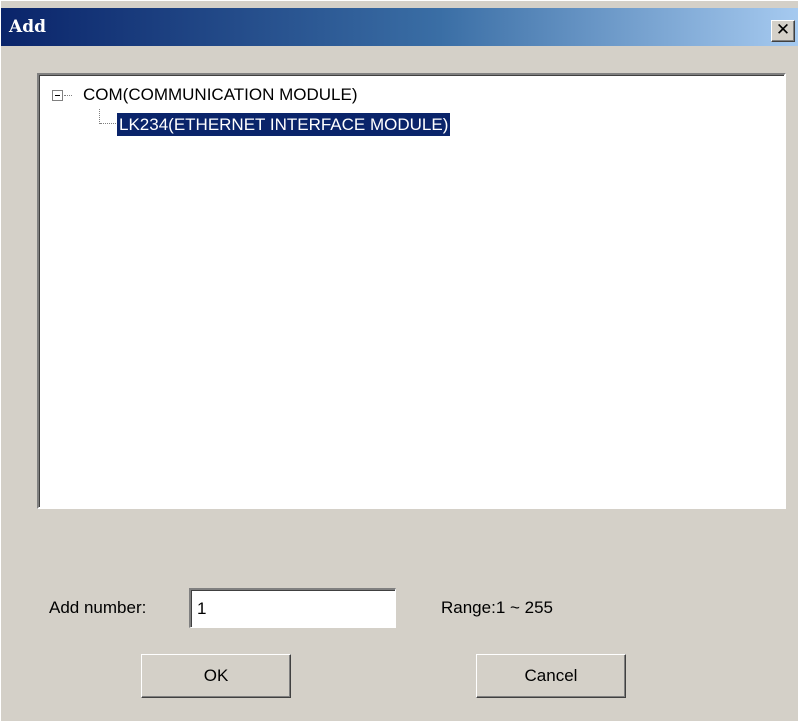 The height and width of the screenshot is (721, 798). I want to click on cancel-button: Cancel, so click(551, 676).